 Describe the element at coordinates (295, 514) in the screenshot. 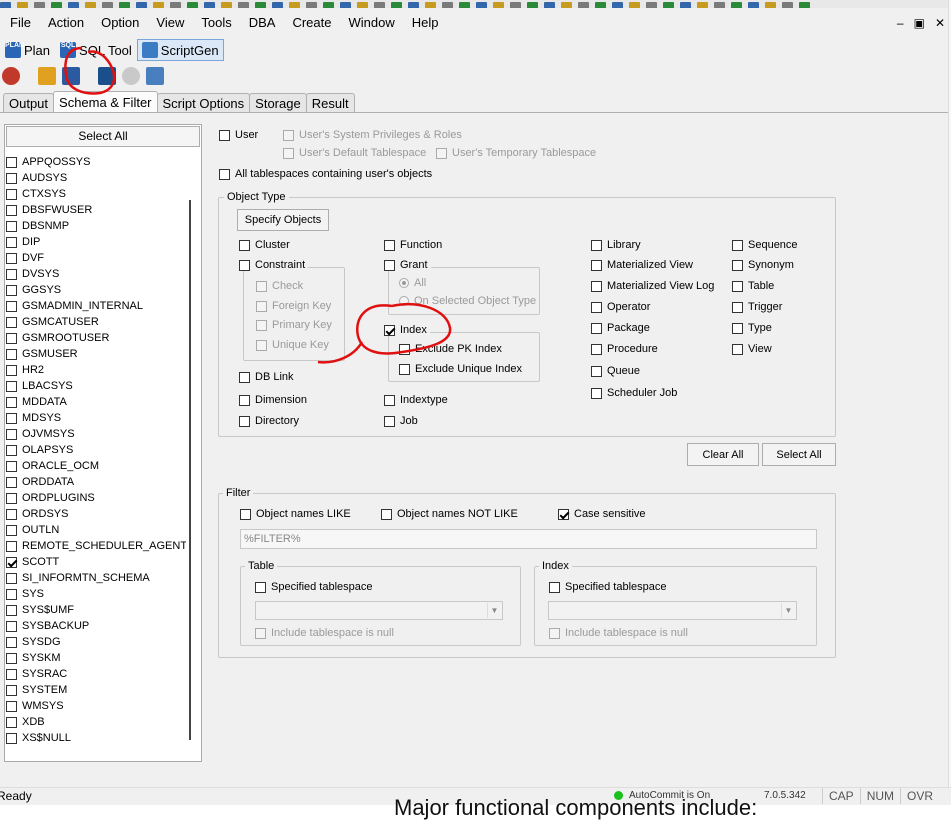

I see `names-like-option: Object names LIKE` at that location.